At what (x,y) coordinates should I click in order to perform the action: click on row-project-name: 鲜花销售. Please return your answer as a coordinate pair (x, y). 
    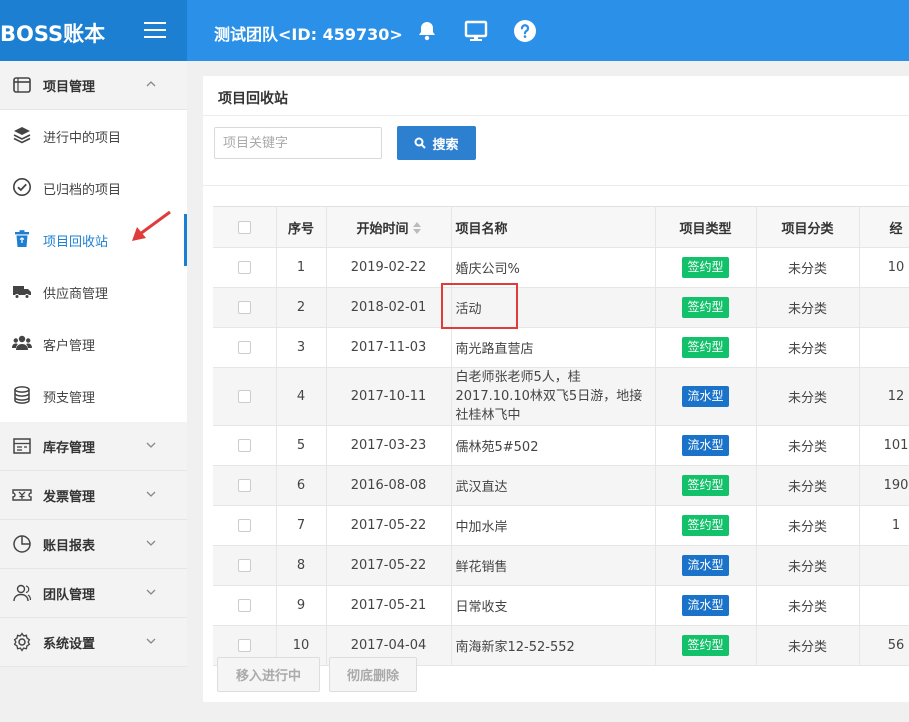
    Looking at the image, I should click on (553, 565).